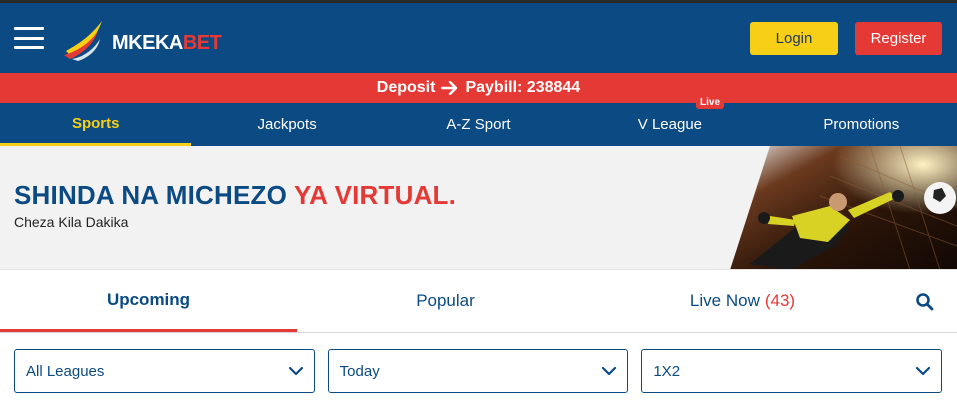 This screenshot has height=404, width=957. I want to click on nav-item-az-sport: A-Z Sport, so click(478, 124).